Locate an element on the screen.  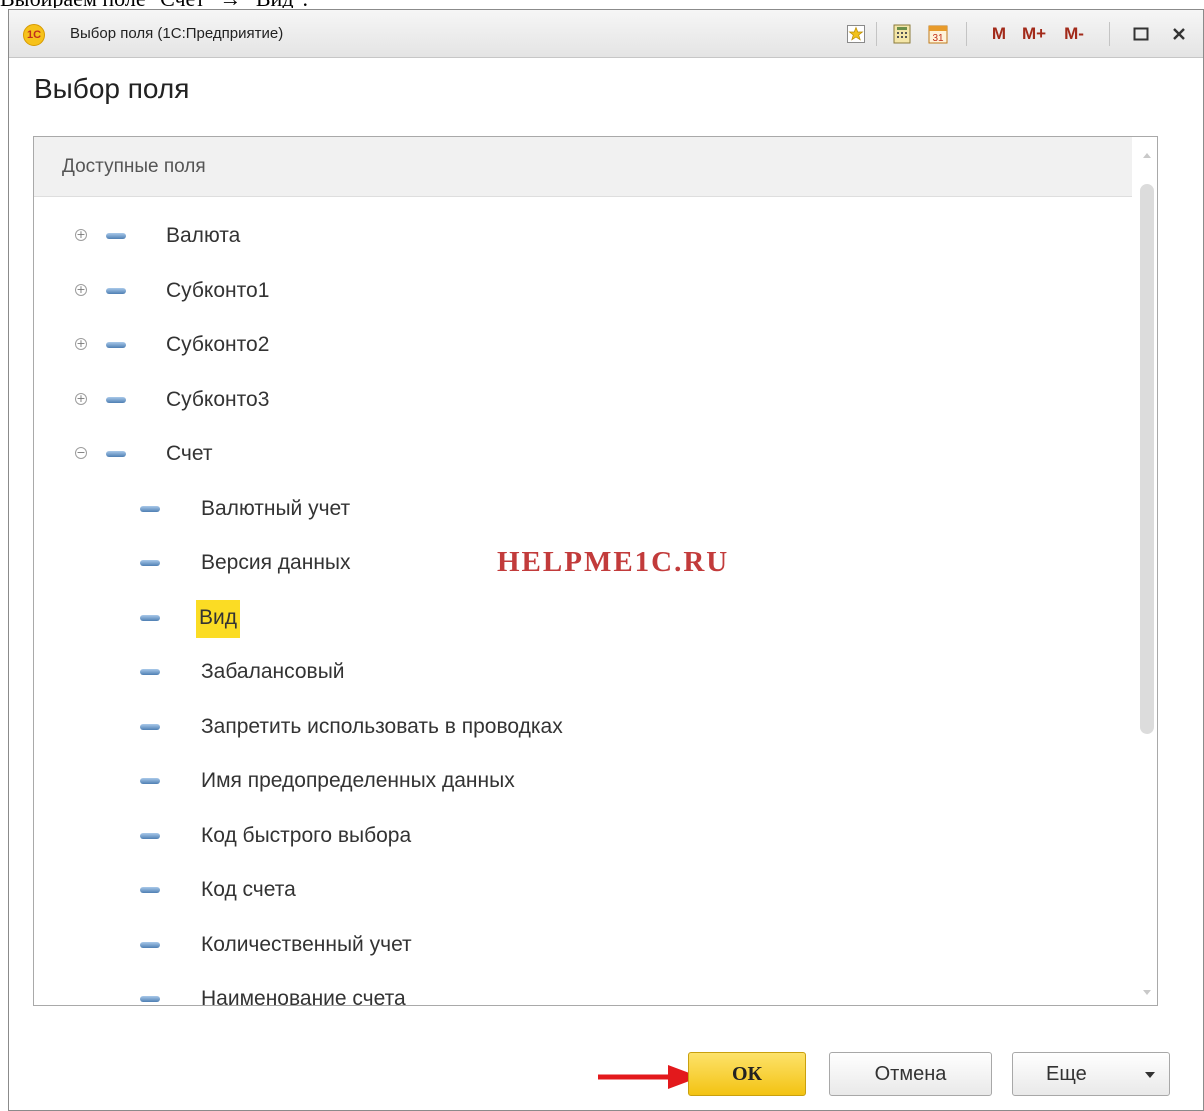
tree-item-subkonto1: + Субконто1 is located at coordinates (579, 291).